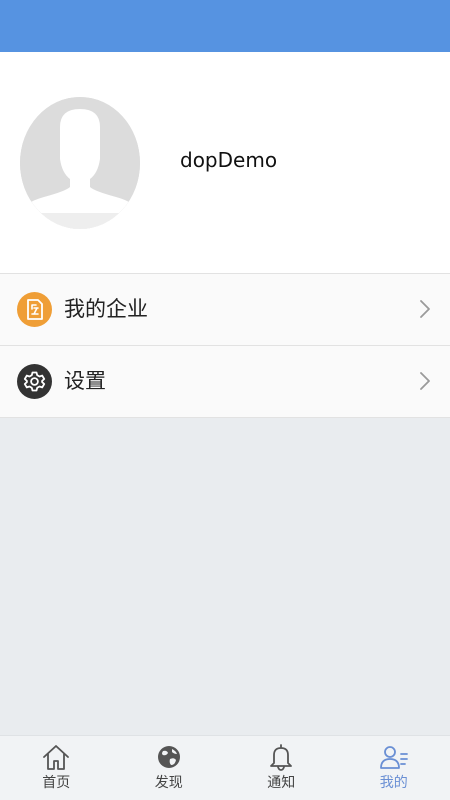 Image resolution: width=450 pixels, height=800 pixels. I want to click on profile-icon, so click(394, 757).